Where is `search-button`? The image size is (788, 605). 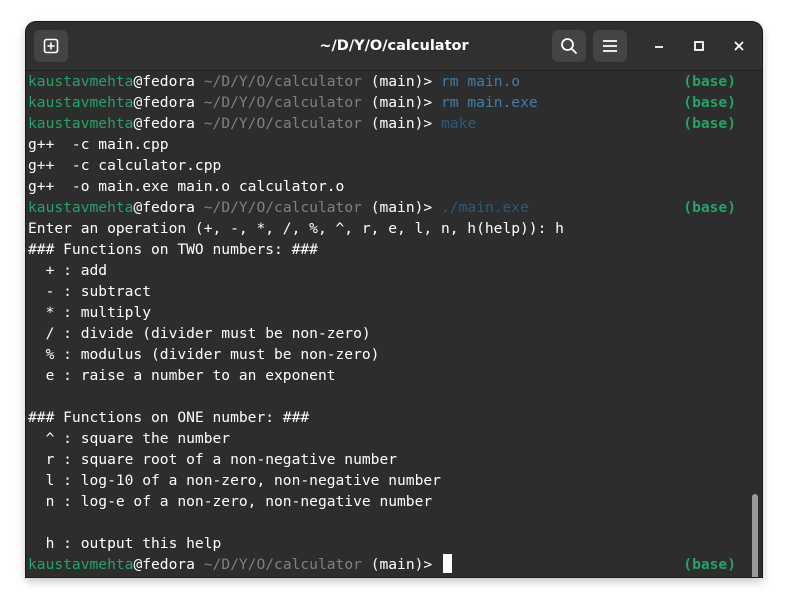 search-button is located at coordinates (569, 46).